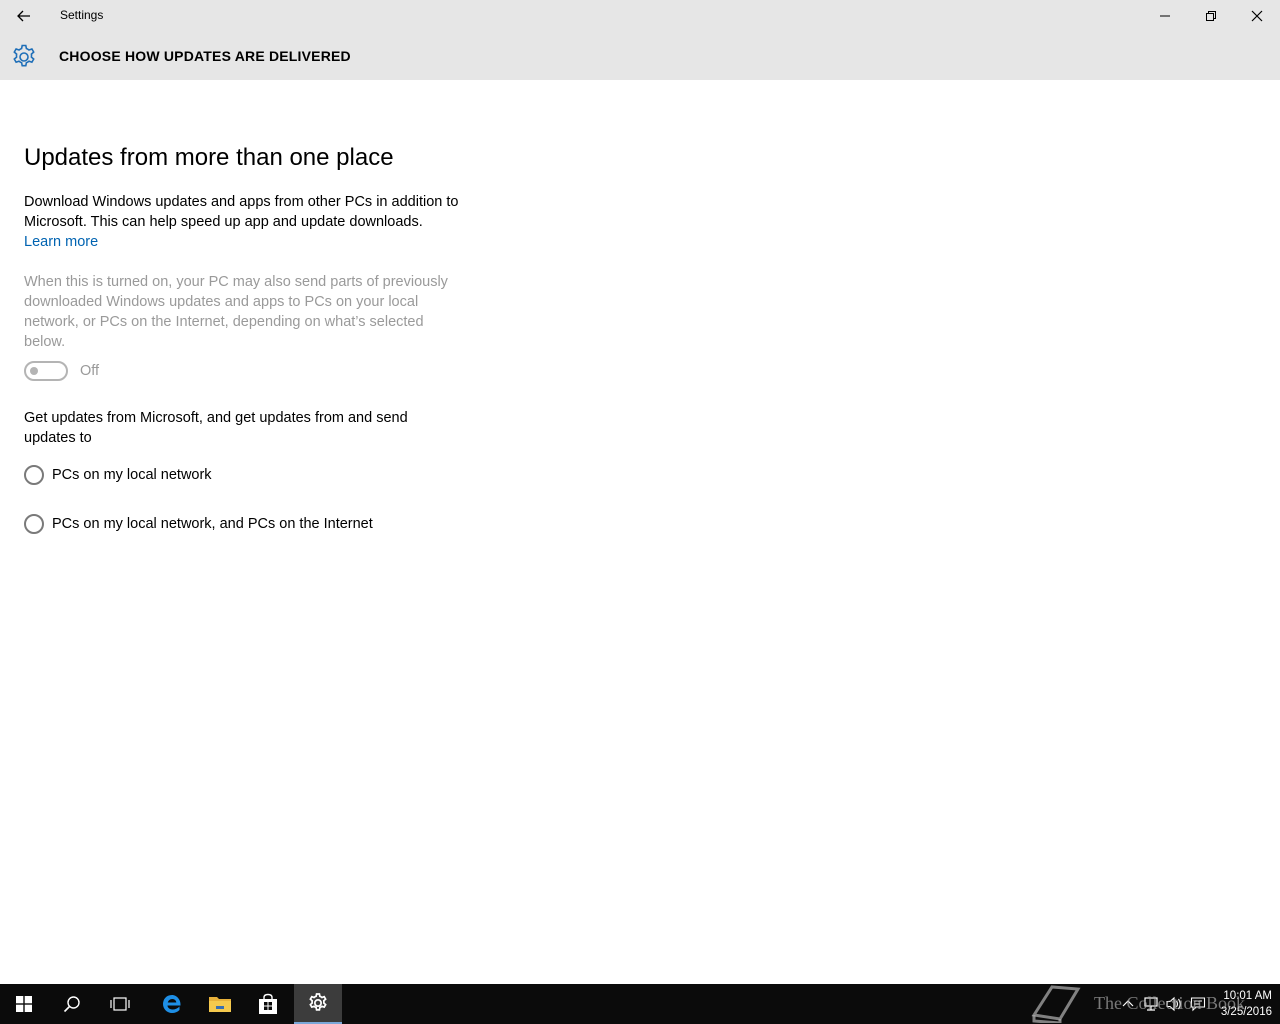 This screenshot has height=1024, width=1280. I want to click on task-view-icon, so click(120, 1004).